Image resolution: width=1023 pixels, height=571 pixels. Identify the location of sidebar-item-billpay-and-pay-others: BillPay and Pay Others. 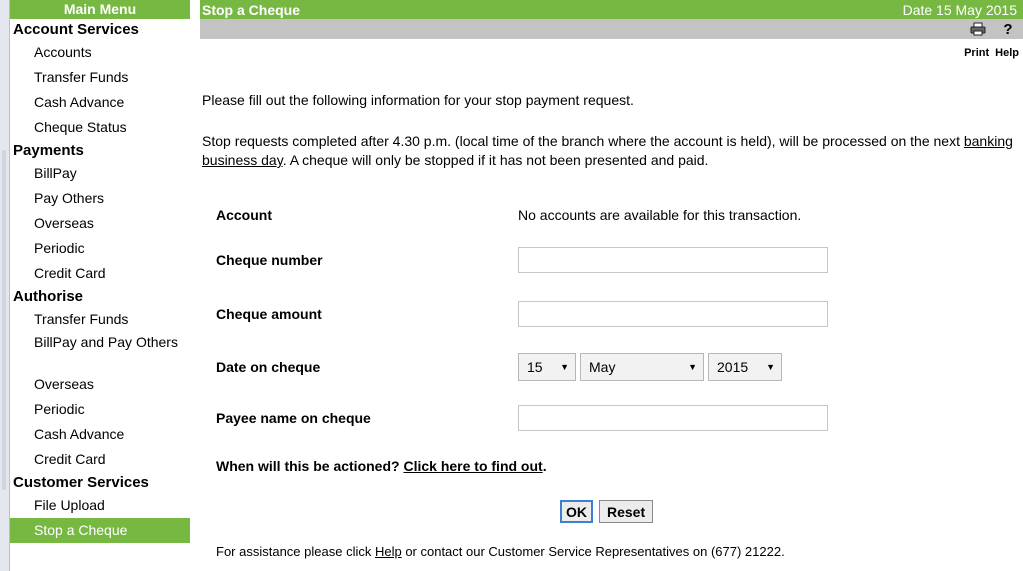
(100, 352).